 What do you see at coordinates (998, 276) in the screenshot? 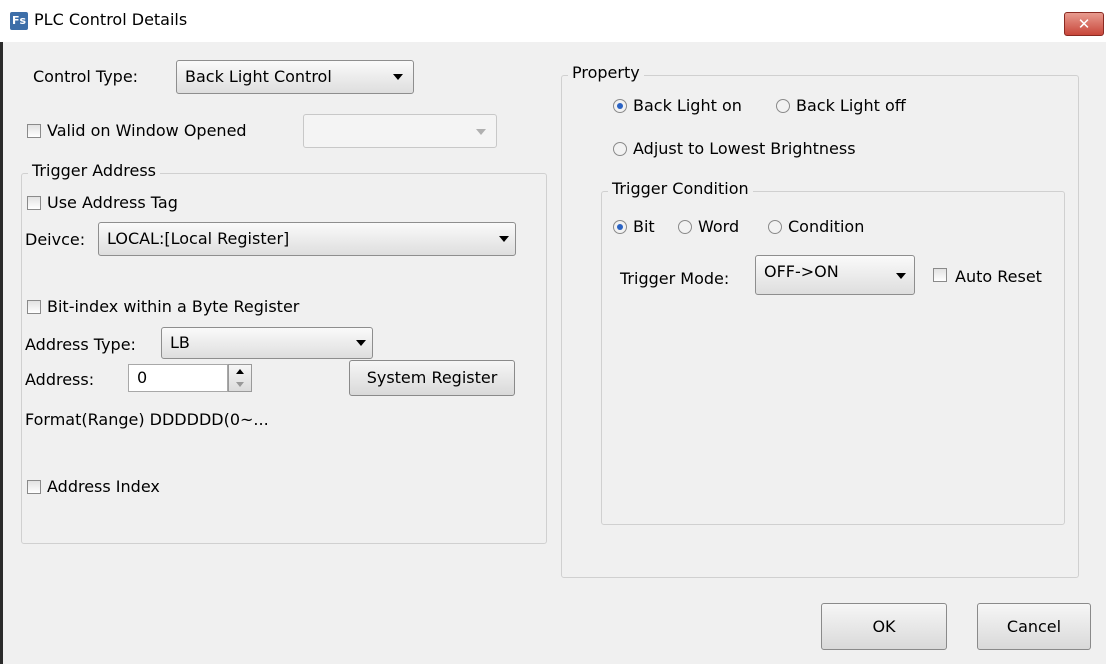
I see `auto-reset-label: Auto Reset` at bounding box center [998, 276].